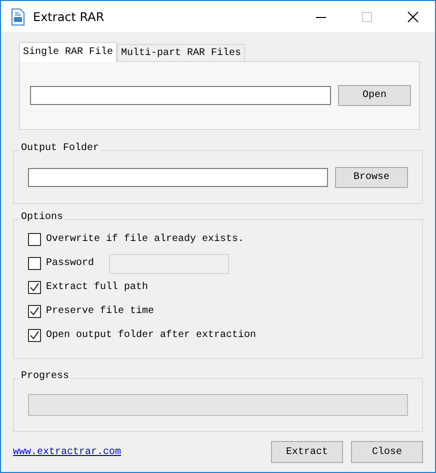  What do you see at coordinates (180, 95) in the screenshot?
I see `file-path-field` at bounding box center [180, 95].